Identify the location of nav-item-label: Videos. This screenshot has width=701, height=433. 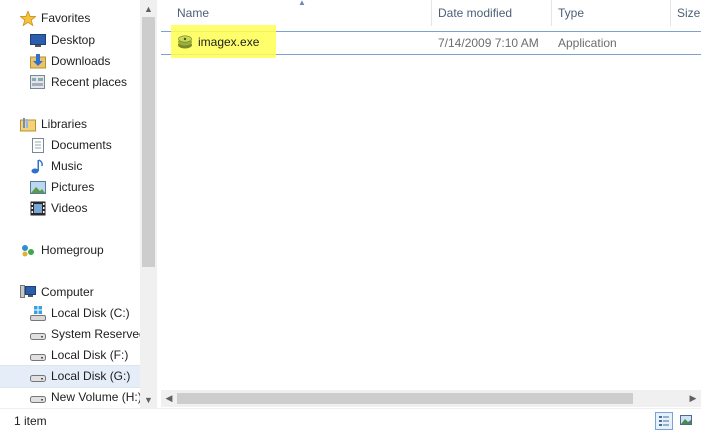
(69, 208).